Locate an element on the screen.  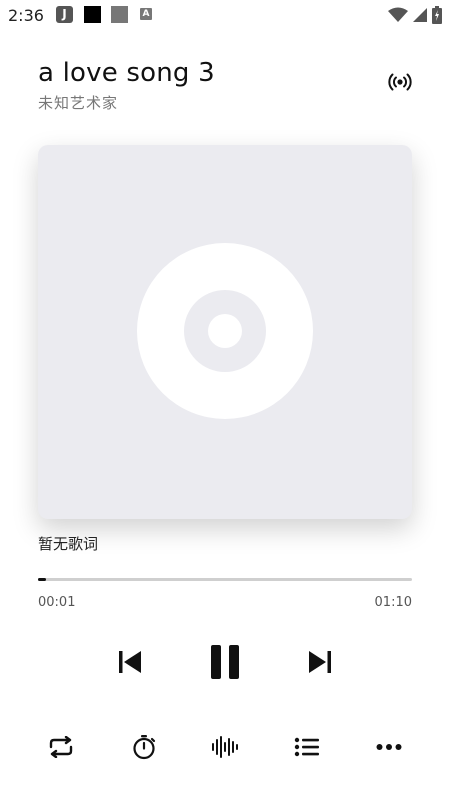
disc-icon is located at coordinates (225, 331).